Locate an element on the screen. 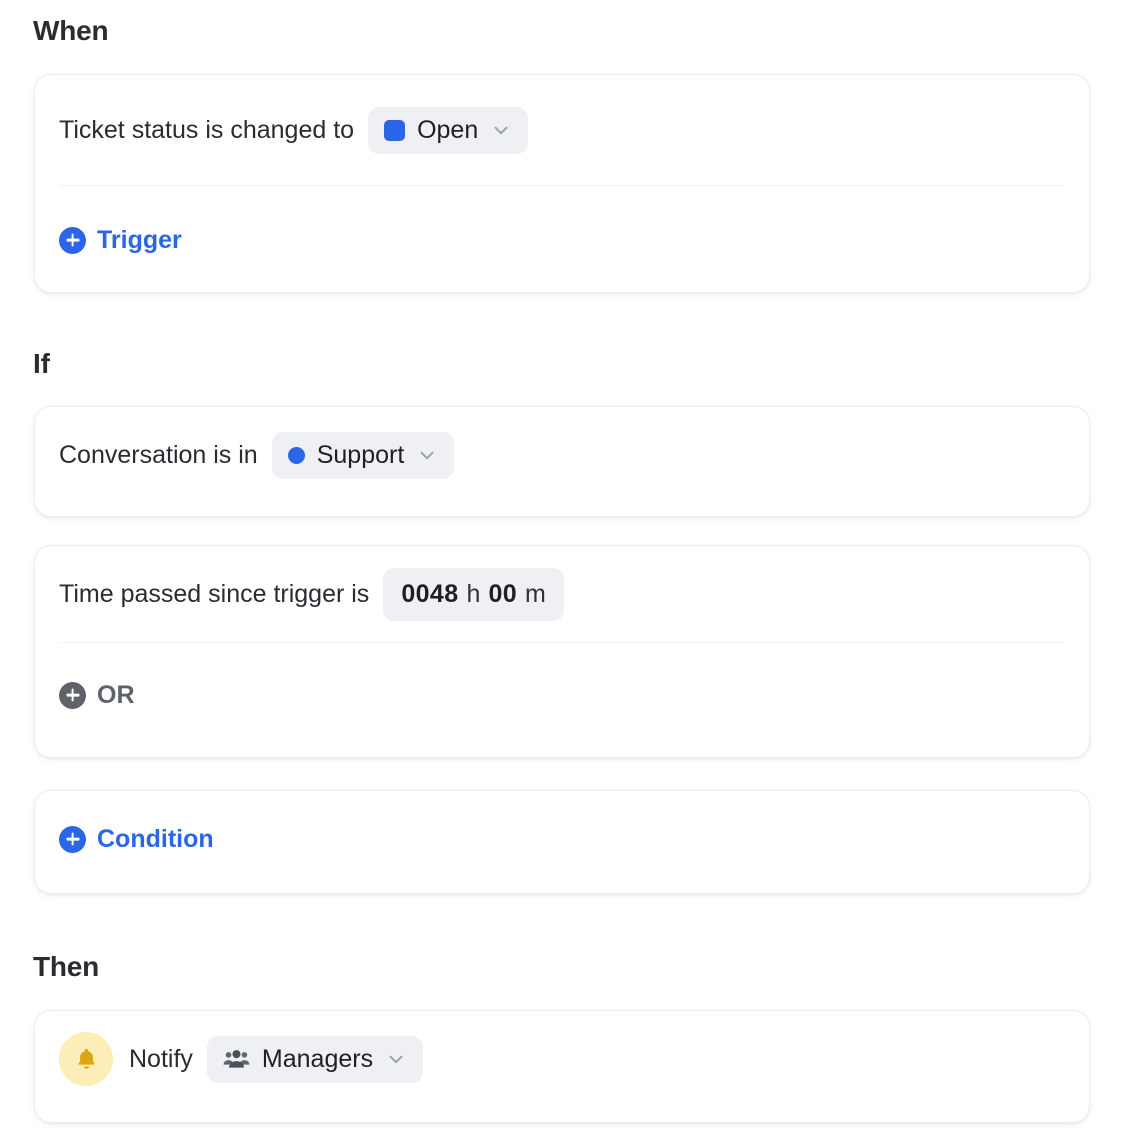 This screenshot has height=1138, width=1138. section-heading-when: When is located at coordinates (71, 30).